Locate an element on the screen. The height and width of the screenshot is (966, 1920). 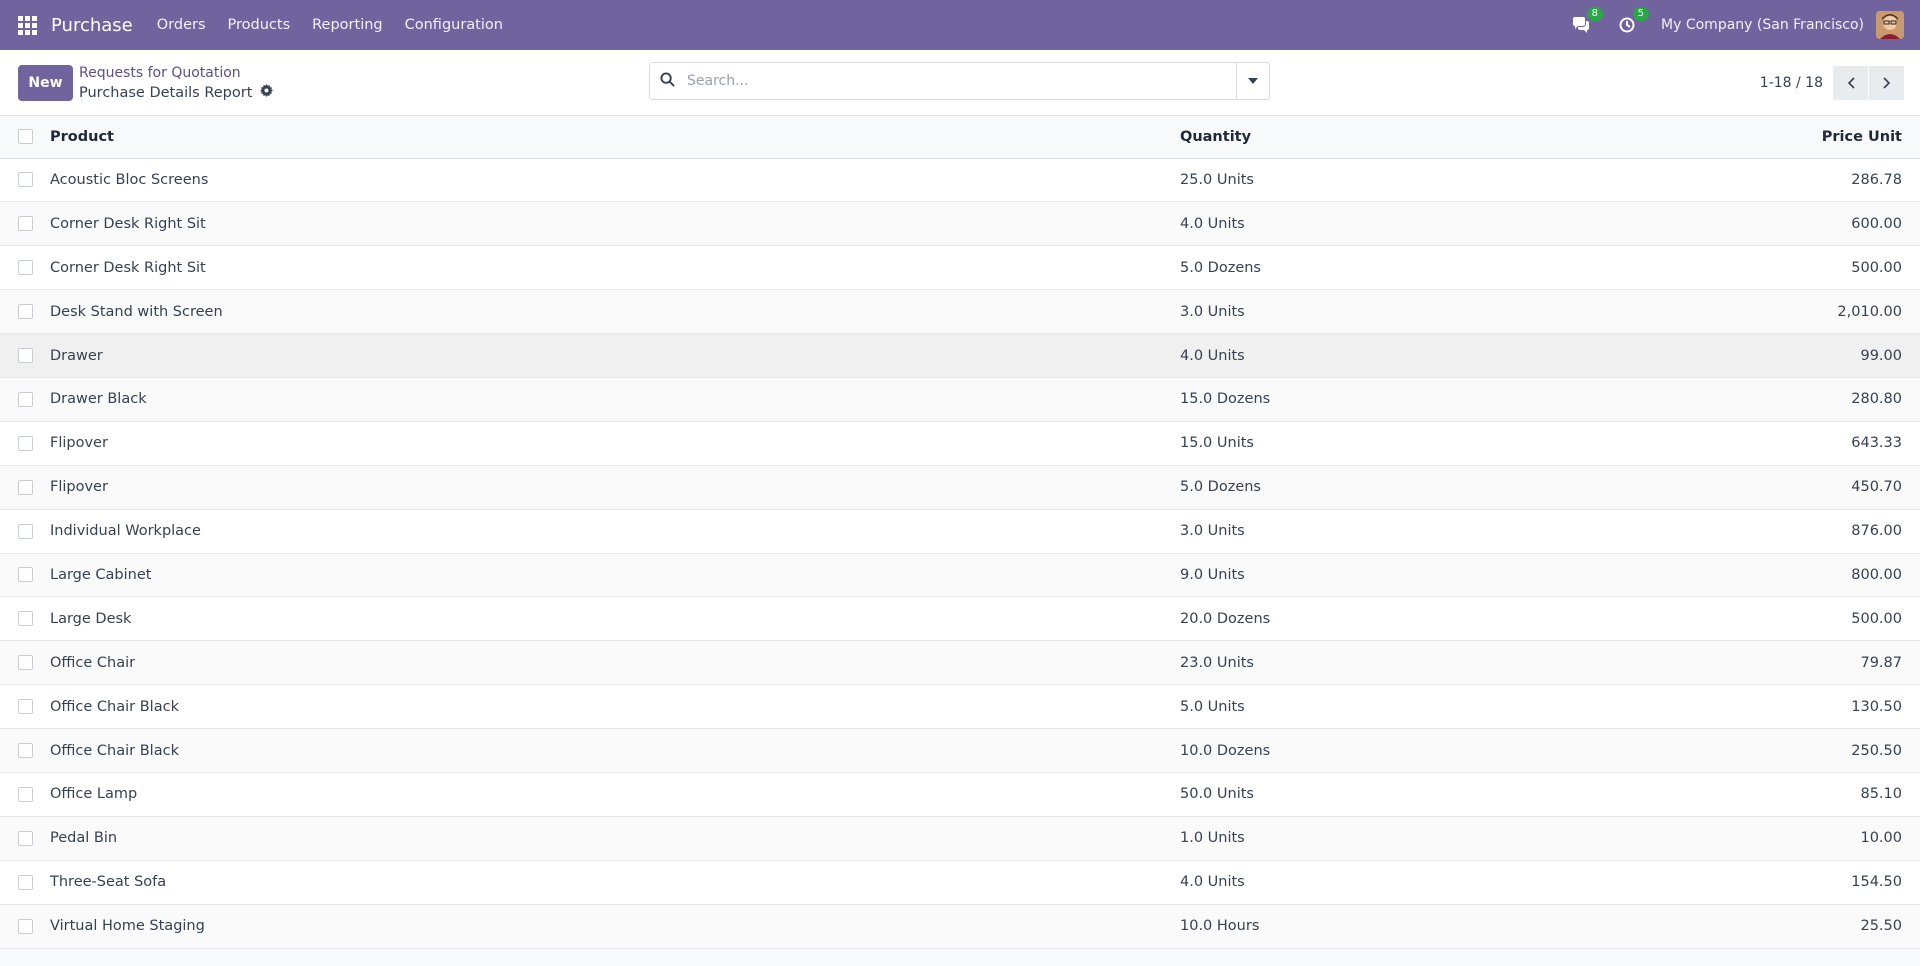
company-switcher: My Company (San Francisco) is located at coordinates (1762, 25).